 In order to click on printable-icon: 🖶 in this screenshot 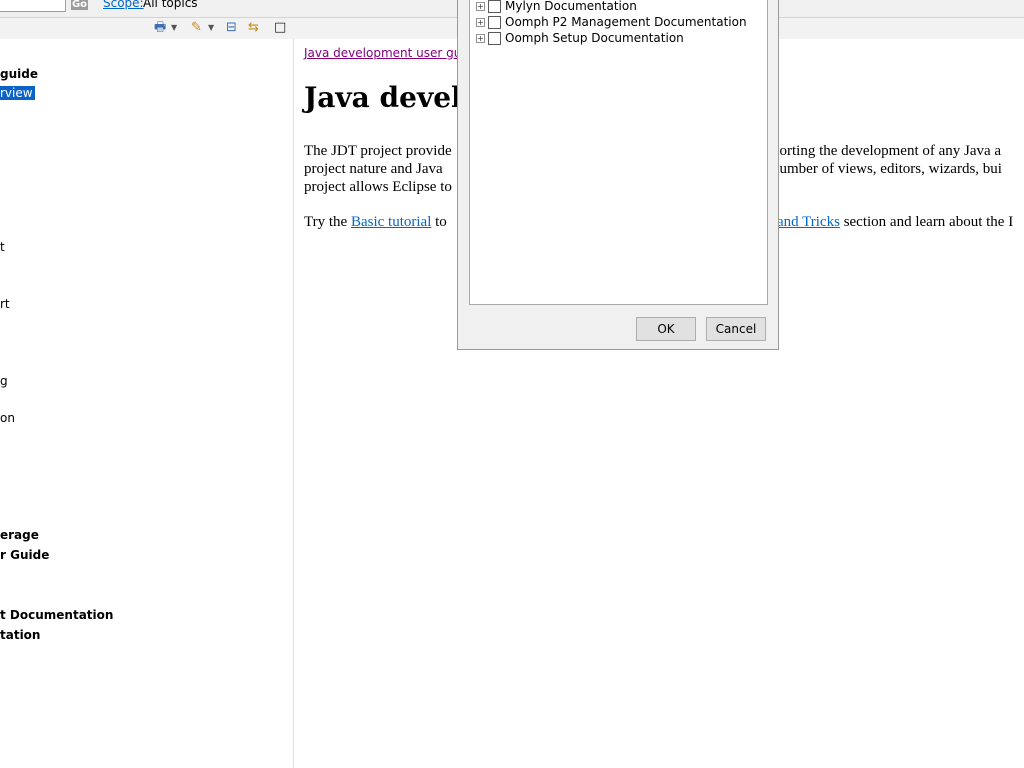, I will do `click(160, 28)`.